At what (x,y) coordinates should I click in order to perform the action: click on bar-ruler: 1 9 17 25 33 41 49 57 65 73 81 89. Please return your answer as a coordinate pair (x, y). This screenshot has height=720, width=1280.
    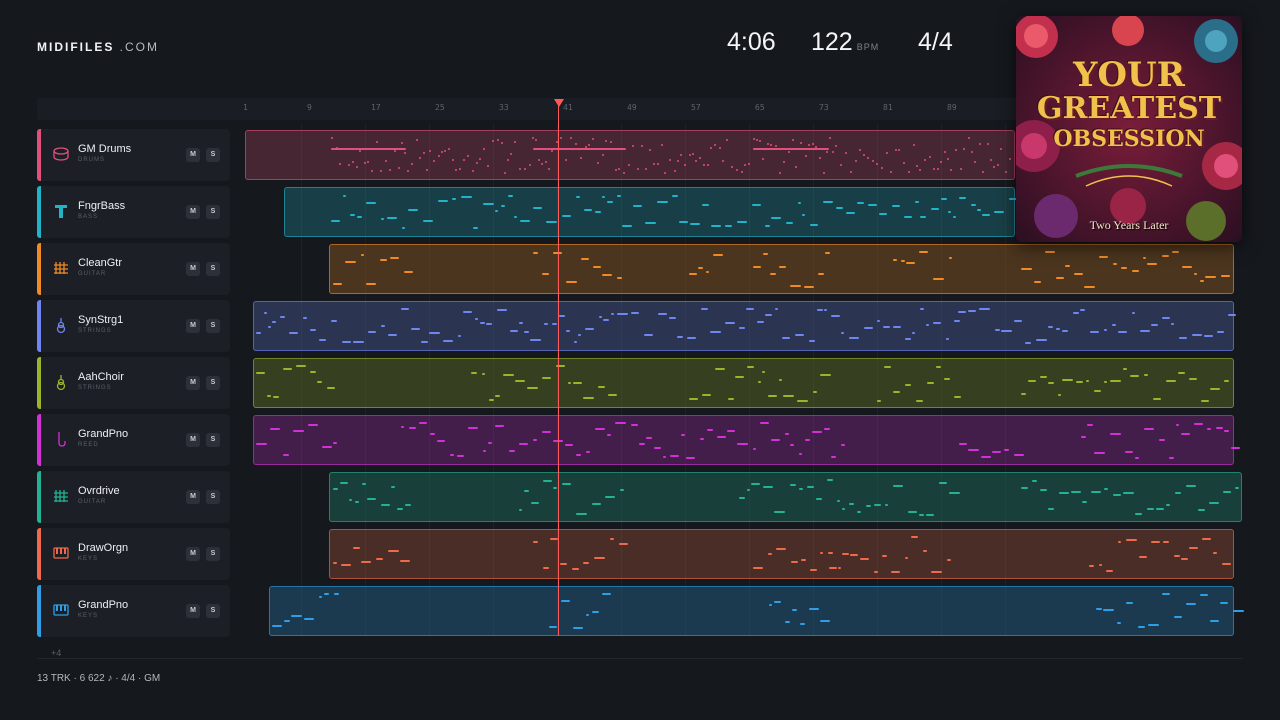
    Looking at the image, I should click on (529, 109).